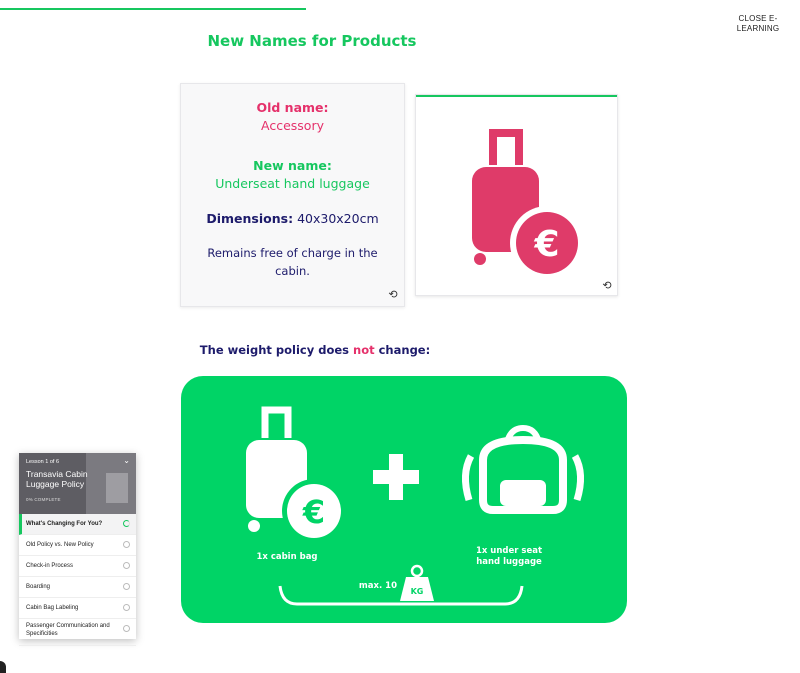 This screenshot has width=800, height=673. I want to click on old-name-heading: Old name:, so click(292, 107).